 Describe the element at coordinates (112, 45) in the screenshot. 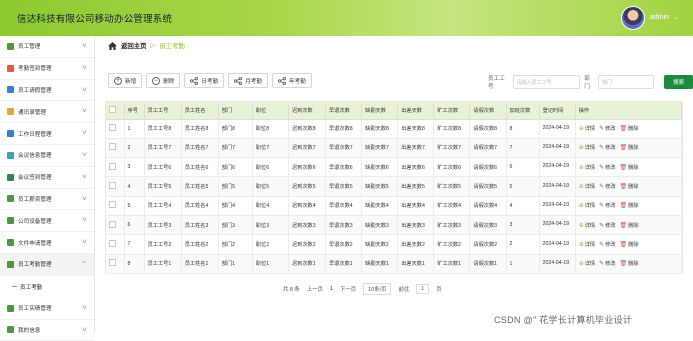

I see `home-icon` at that location.